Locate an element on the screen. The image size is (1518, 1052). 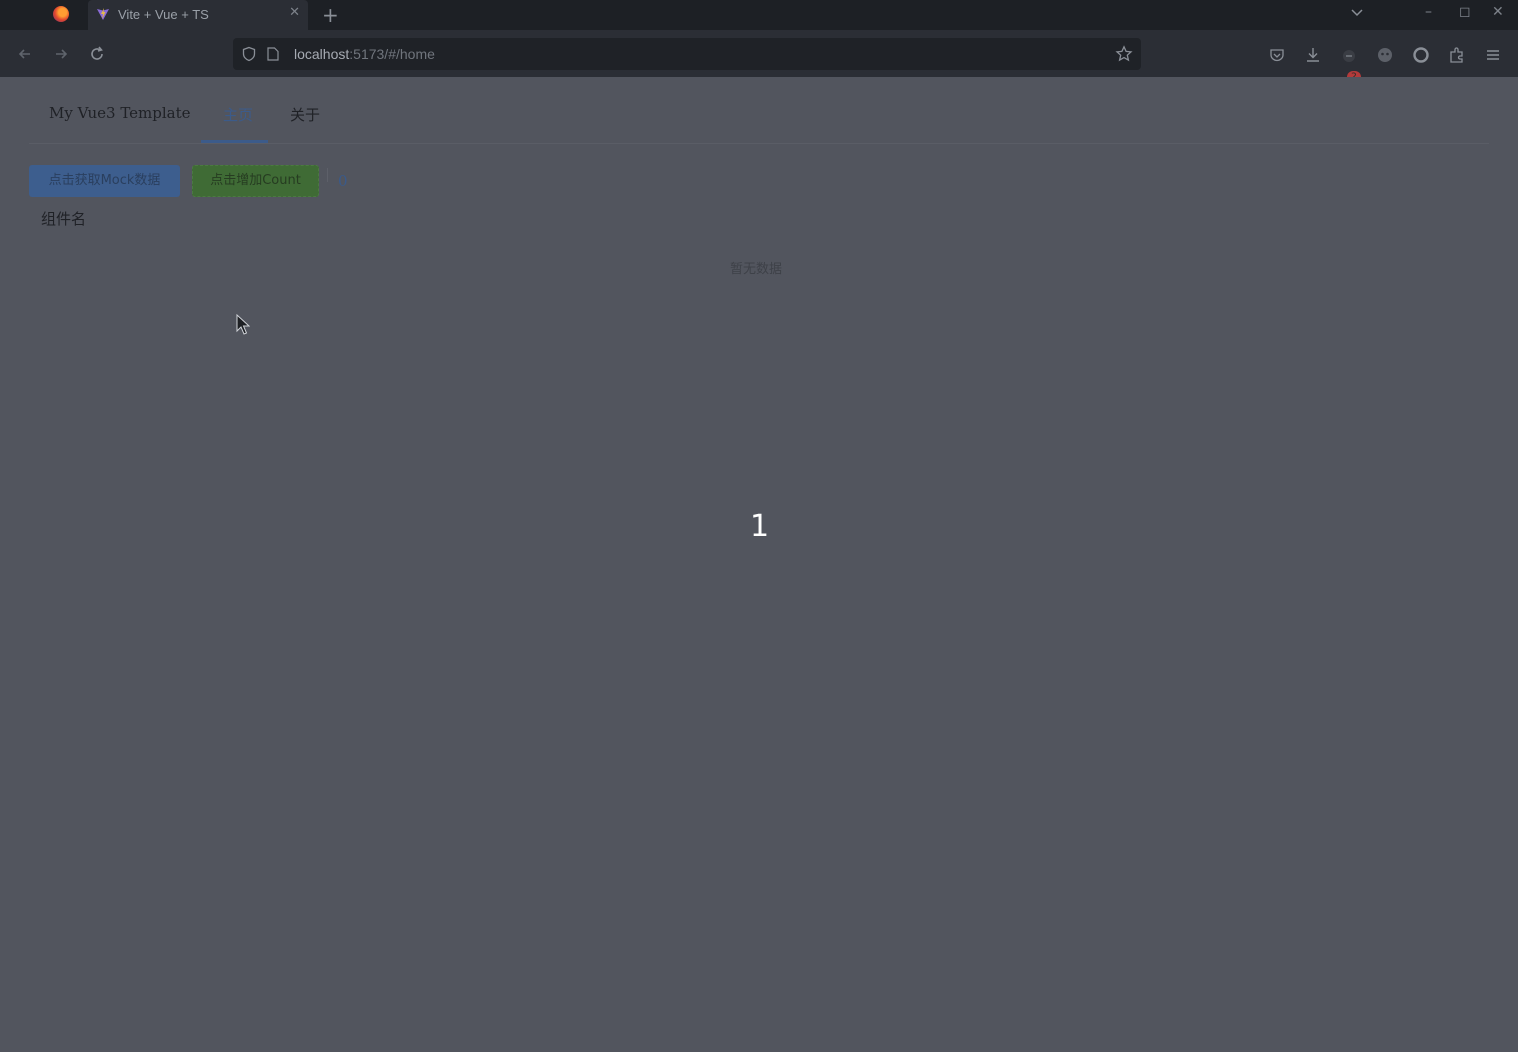
tab-vite-vue-ts: Vite + Vue + TS ✕ is located at coordinates (198, 15).